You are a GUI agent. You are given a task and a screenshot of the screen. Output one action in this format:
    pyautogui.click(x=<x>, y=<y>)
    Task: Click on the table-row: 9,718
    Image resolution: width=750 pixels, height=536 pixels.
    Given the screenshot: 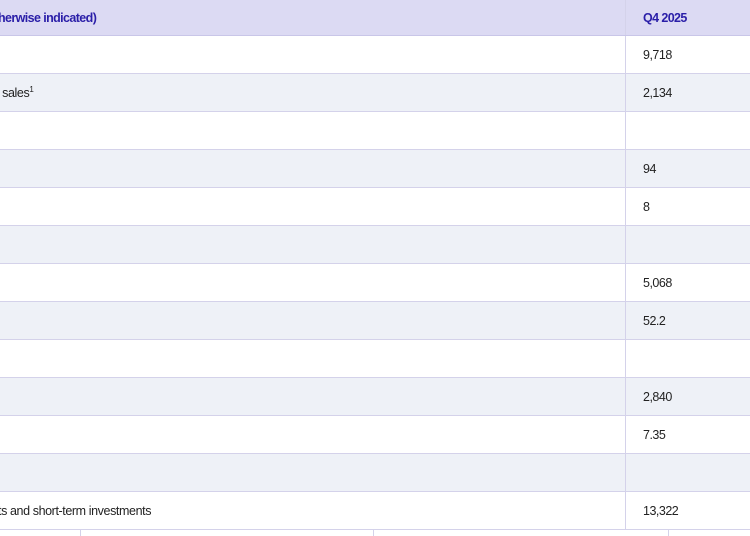 What is the action you would take?
    pyautogui.click(x=375, y=55)
    